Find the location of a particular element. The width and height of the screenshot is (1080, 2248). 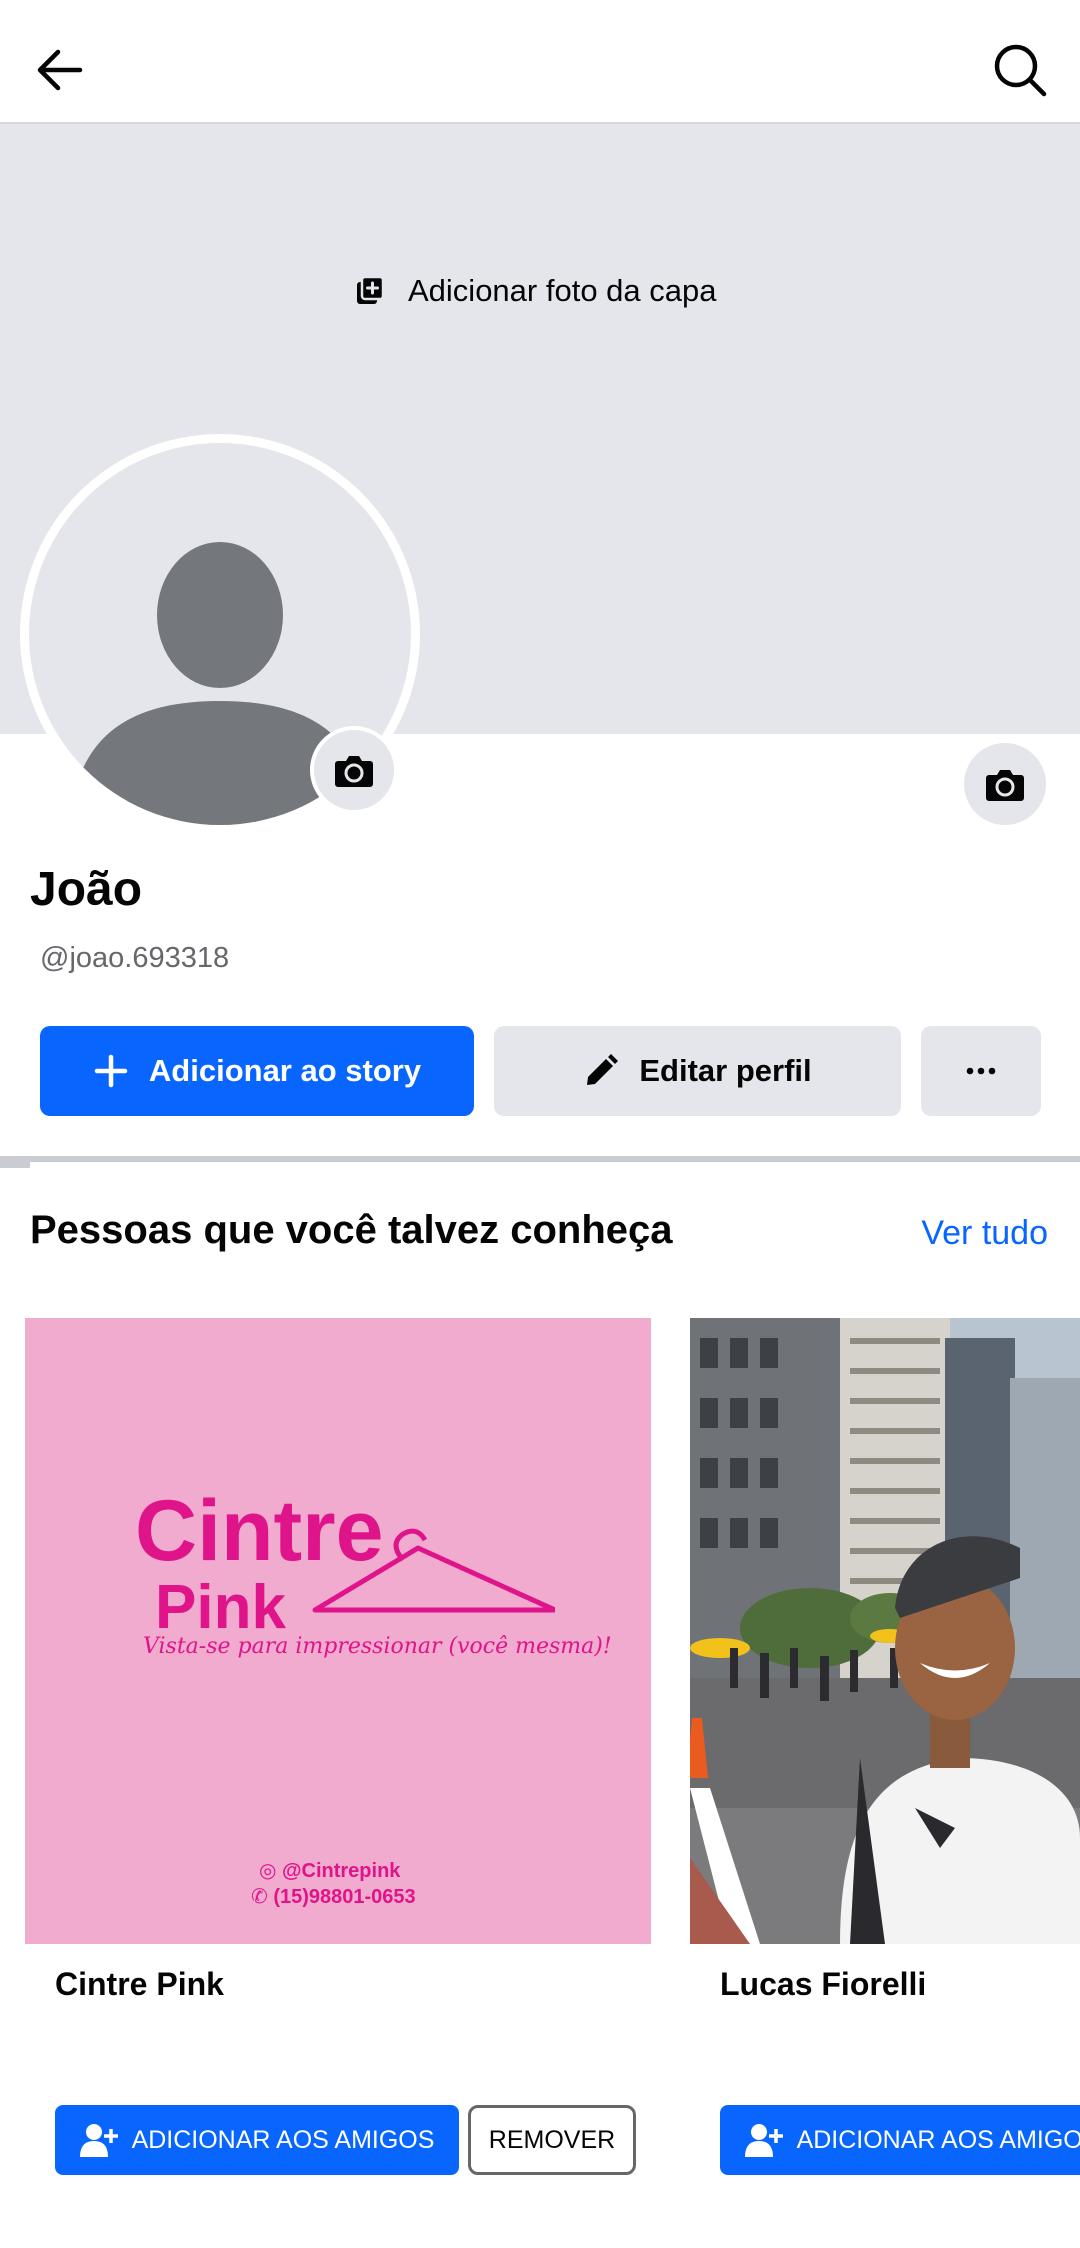

street-photo is located at coordinates (885, 1631).